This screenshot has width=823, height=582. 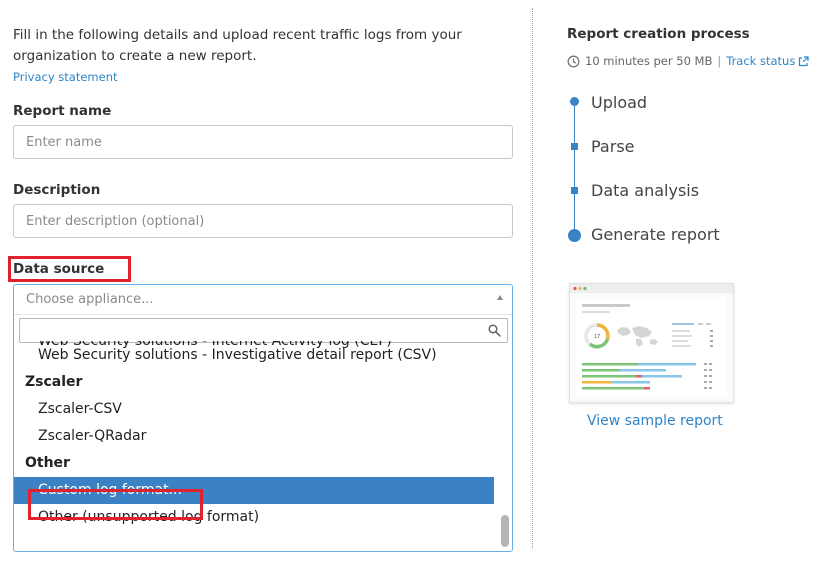 I want to click on external-link-icon, so click(x=803, y=61).